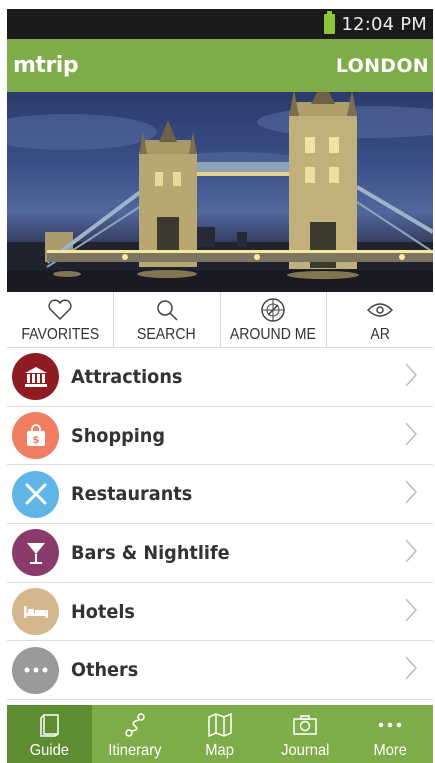 The height and width of the screenshot is (763, 435). I want to click on compass-icon, so click(273, 310).